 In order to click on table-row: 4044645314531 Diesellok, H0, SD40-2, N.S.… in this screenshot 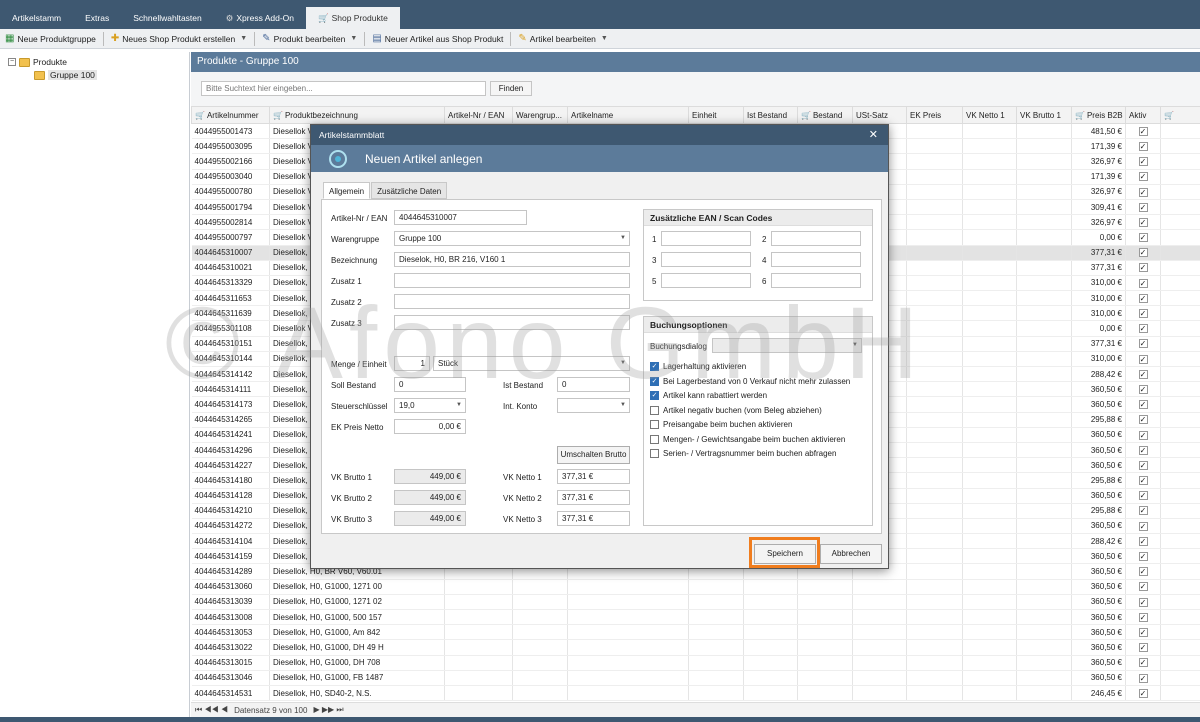, I will do `click(695, 693)`.